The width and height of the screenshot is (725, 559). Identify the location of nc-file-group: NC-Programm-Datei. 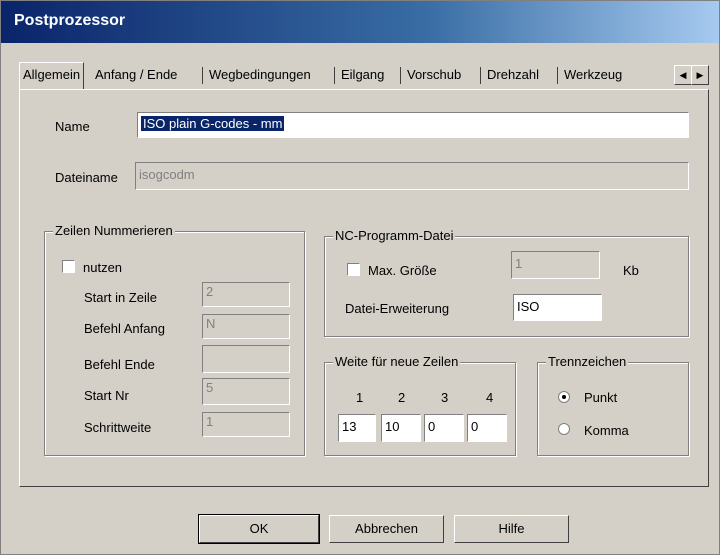
(506, 282).